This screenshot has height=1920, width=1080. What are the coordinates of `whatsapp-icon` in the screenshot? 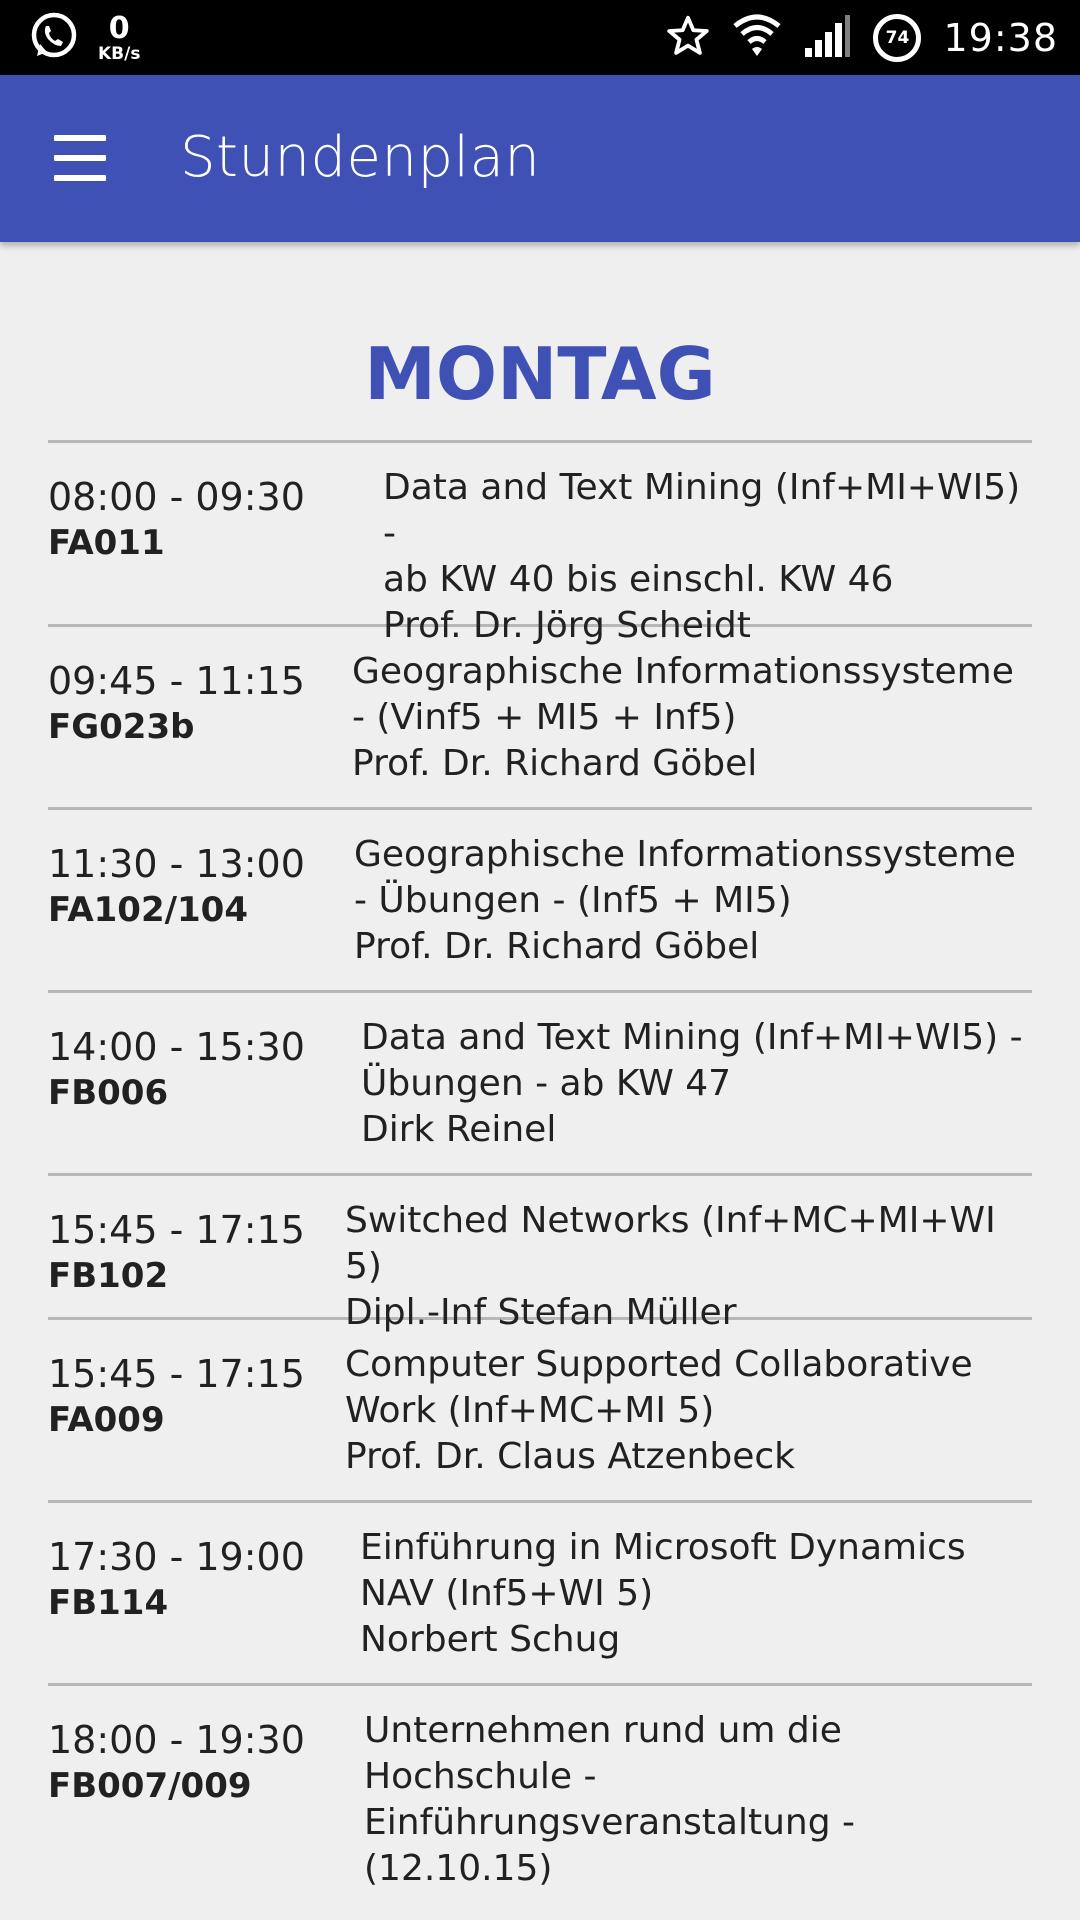 It's located at (54, 38).